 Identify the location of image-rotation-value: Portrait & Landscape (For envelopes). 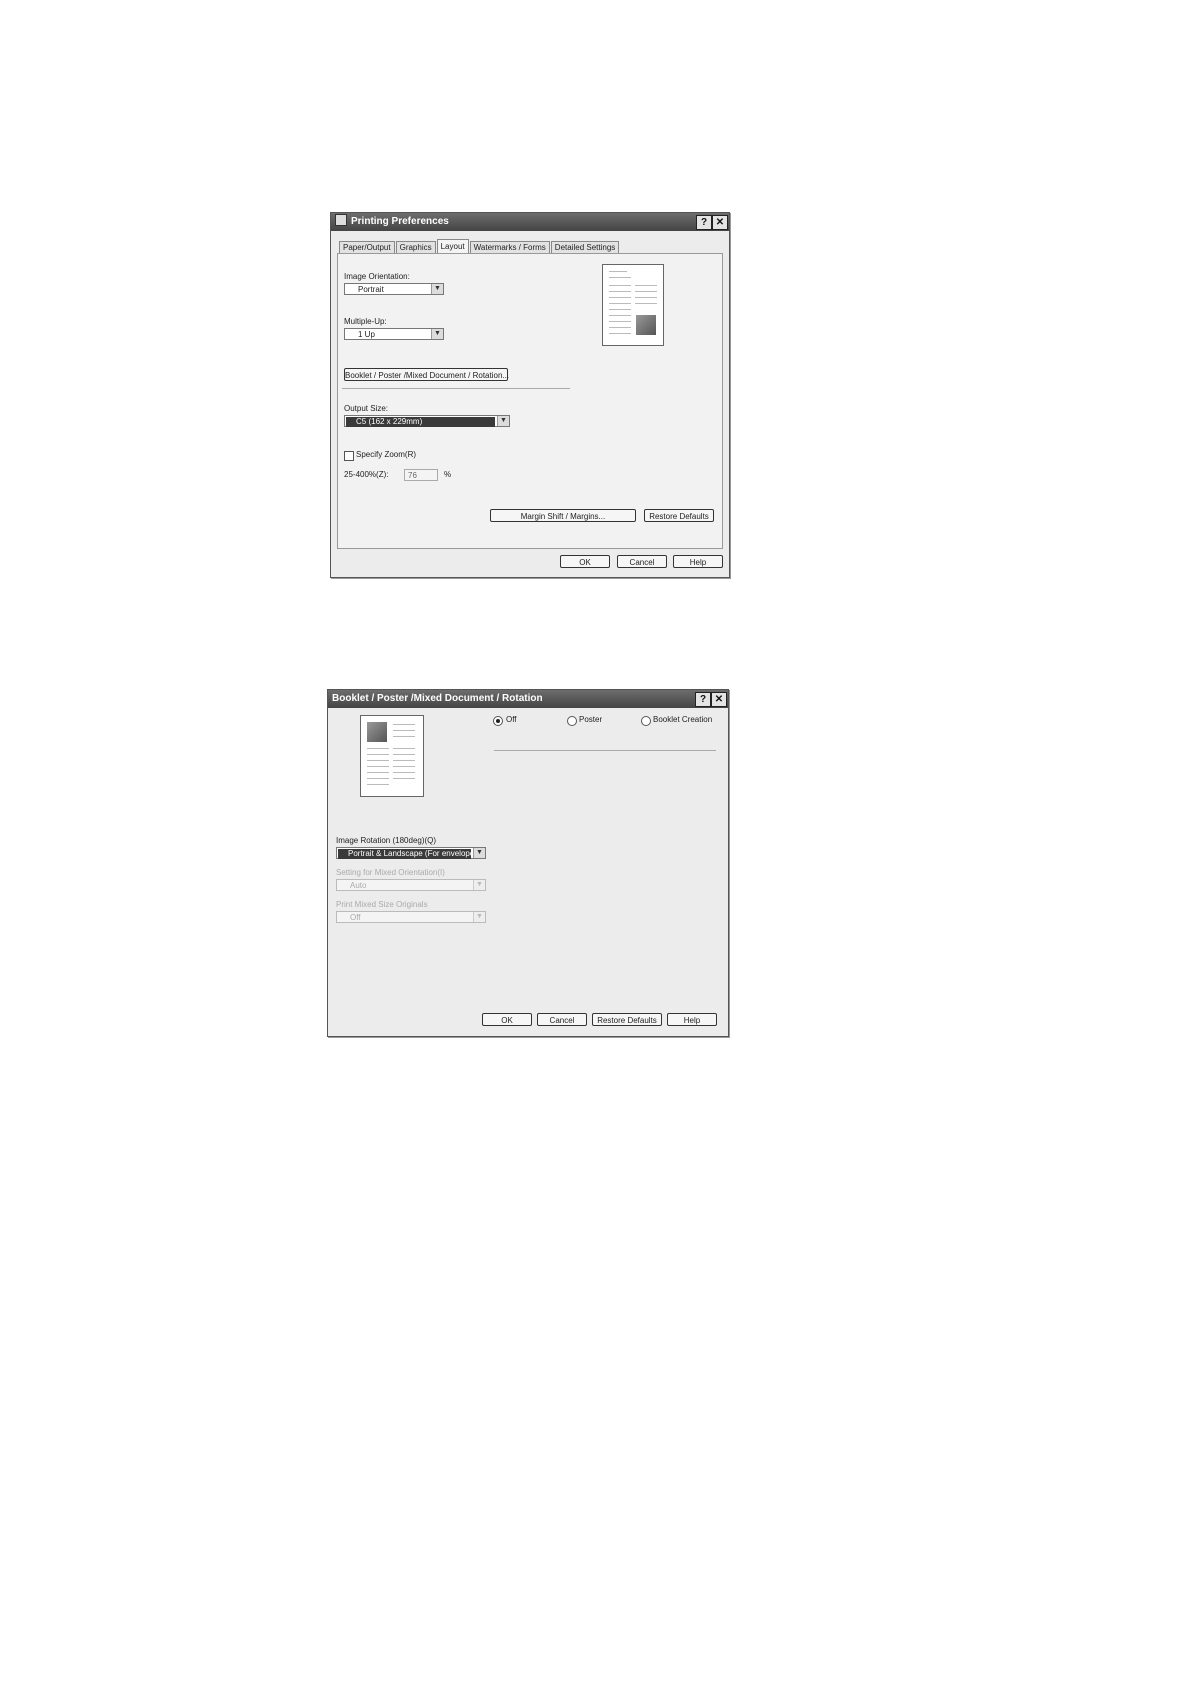
(404, 854).